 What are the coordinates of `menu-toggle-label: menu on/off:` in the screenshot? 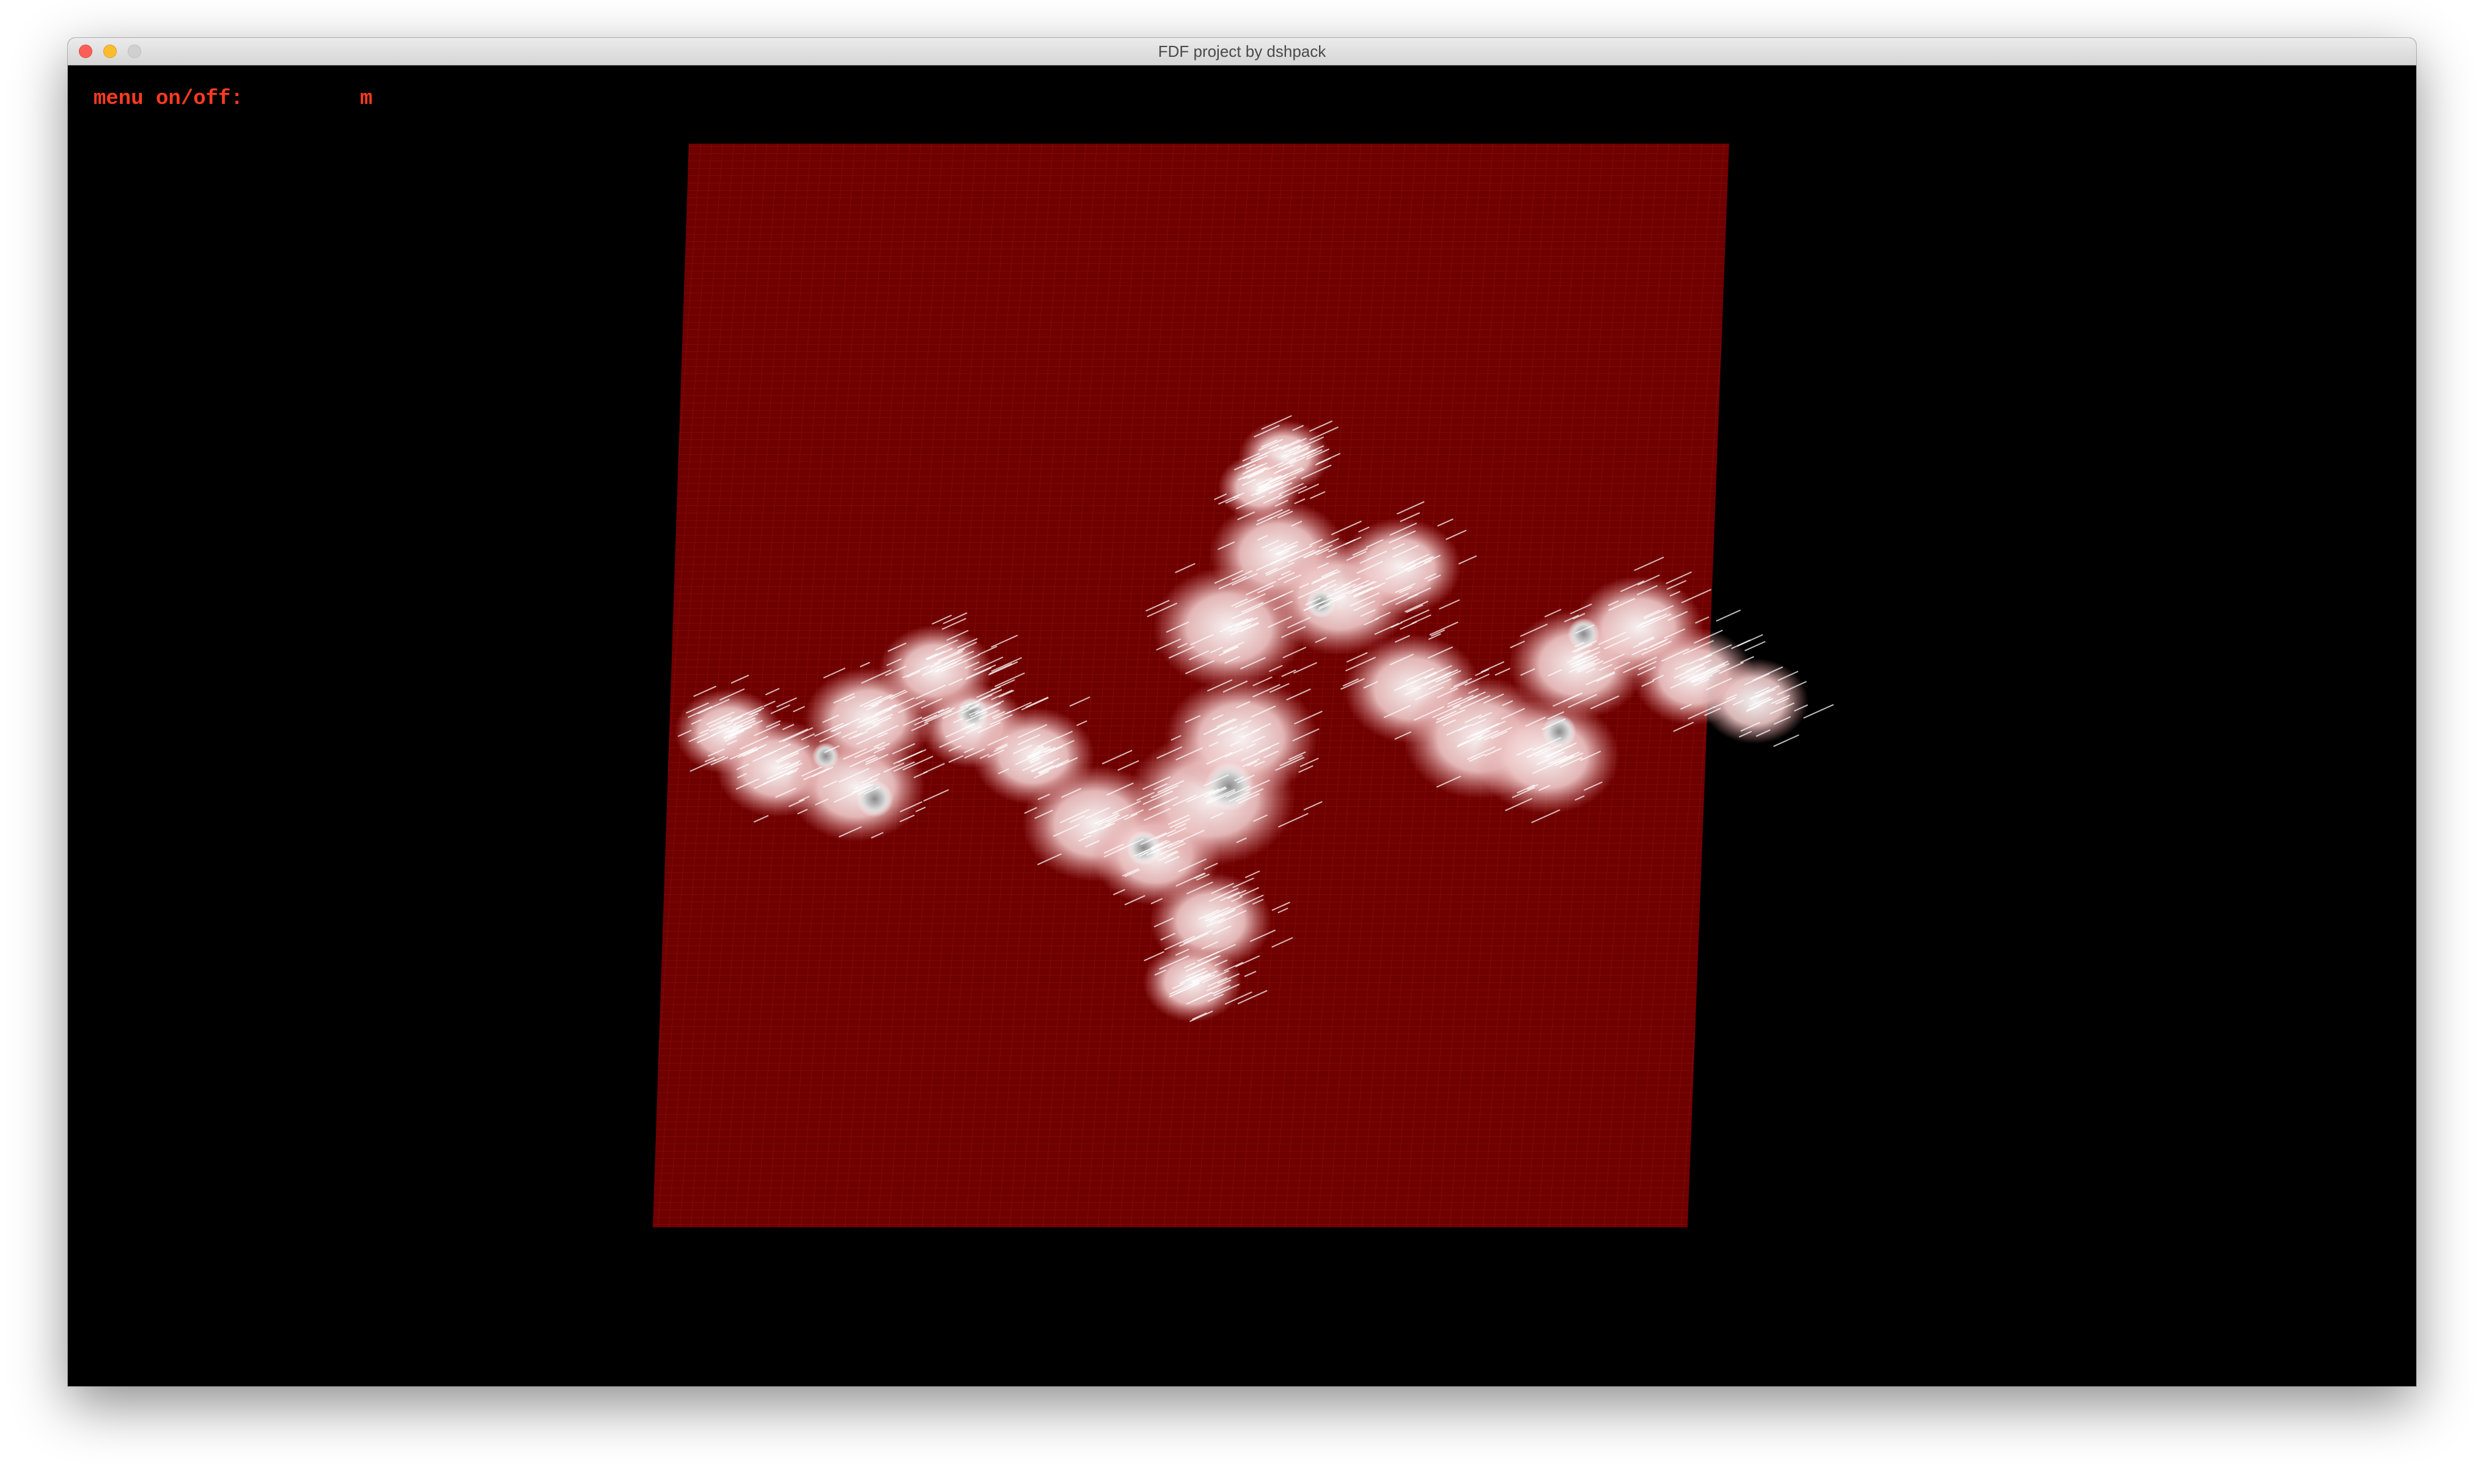 It's located at (168, 99).